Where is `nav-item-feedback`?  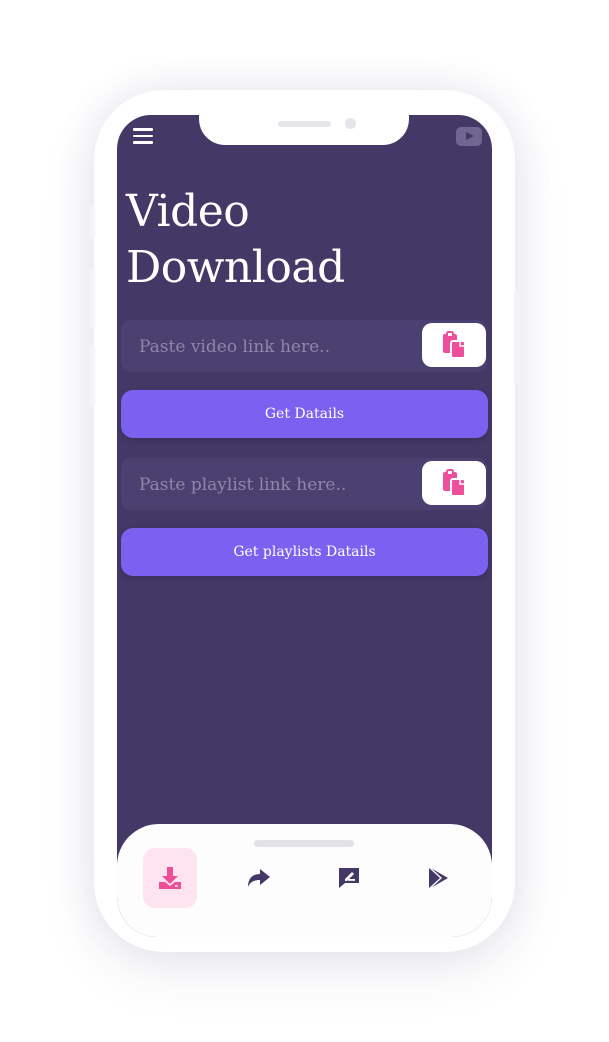 nav-item-feedback is located at coordinates (349, 878).